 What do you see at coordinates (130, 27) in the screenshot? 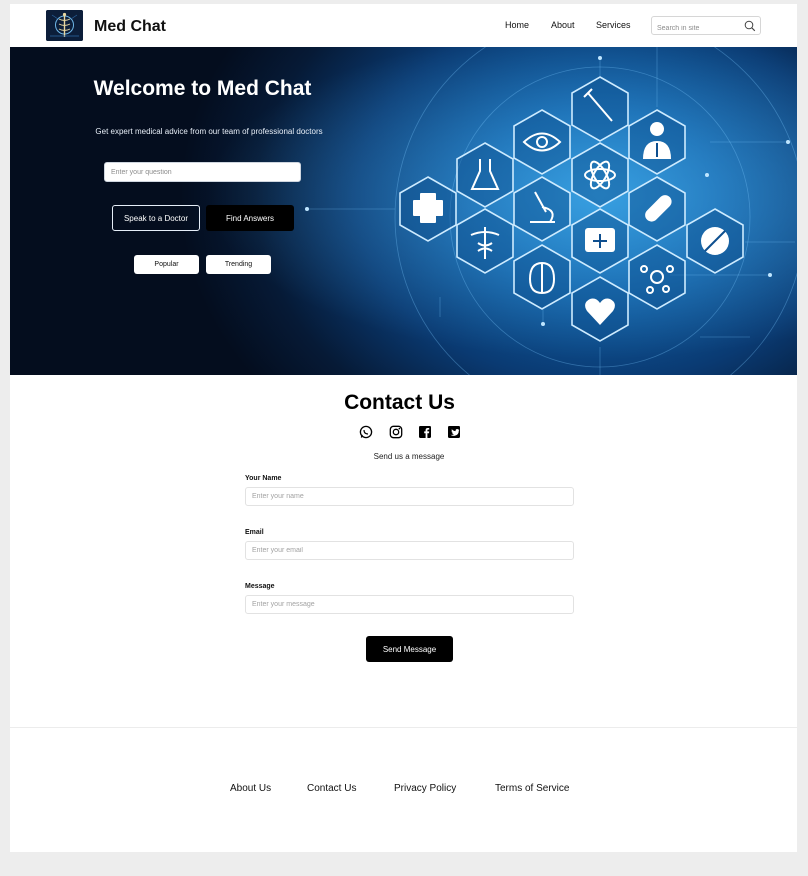
I see `brand-name: Med Chat` at bounding box center [130, 27].